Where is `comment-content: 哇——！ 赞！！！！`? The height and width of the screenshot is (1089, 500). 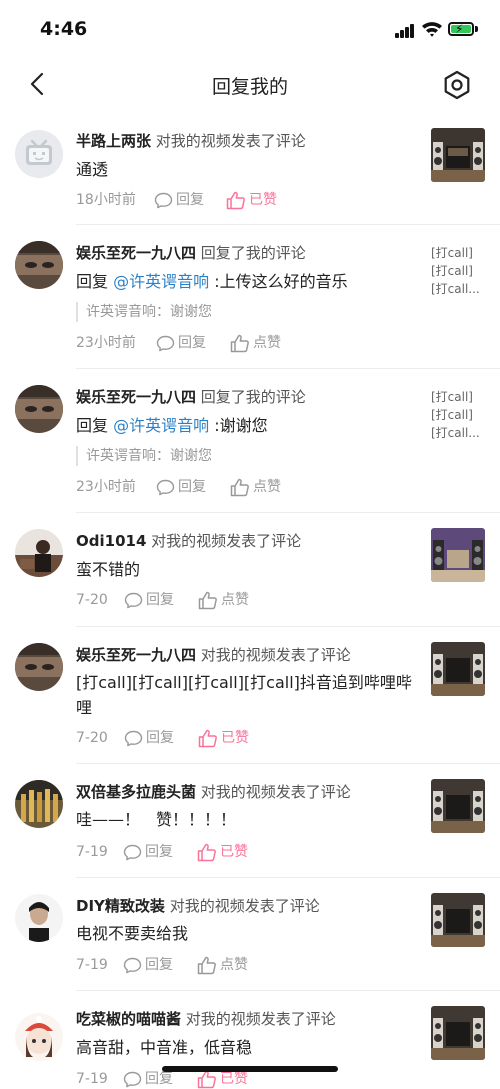
comment-content: 哇——！ 赞！！！！ is located at coordinates (246, 819).